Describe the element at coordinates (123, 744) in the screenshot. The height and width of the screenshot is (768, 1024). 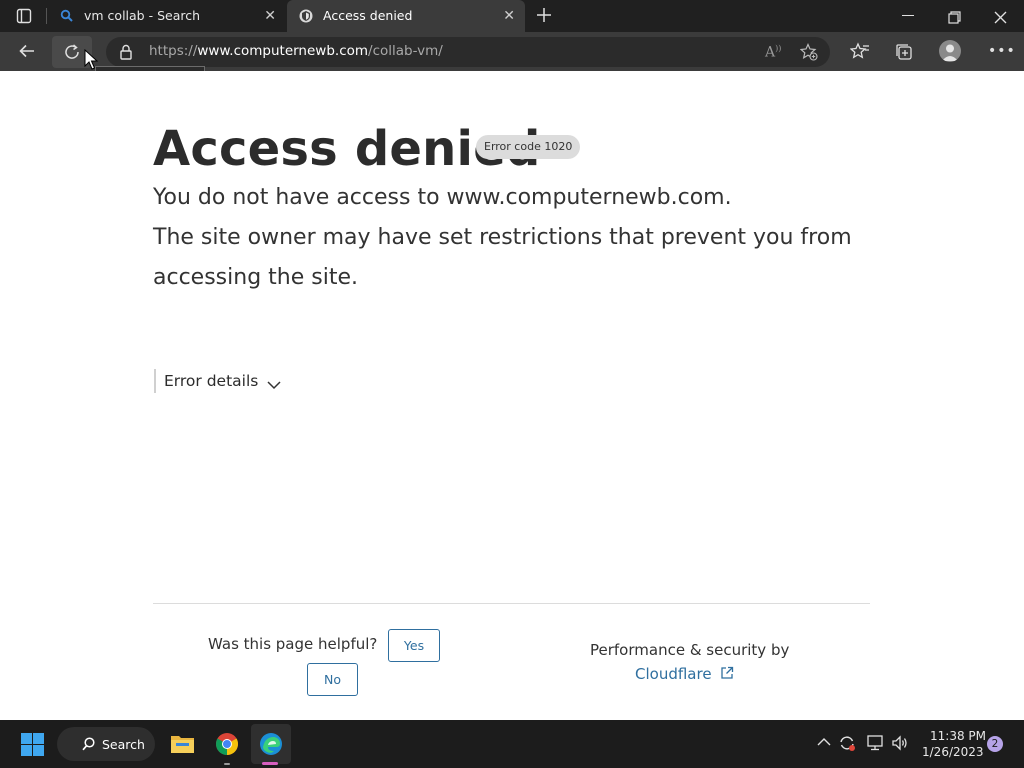
I see `taskbar-search-label: Search` at that location.